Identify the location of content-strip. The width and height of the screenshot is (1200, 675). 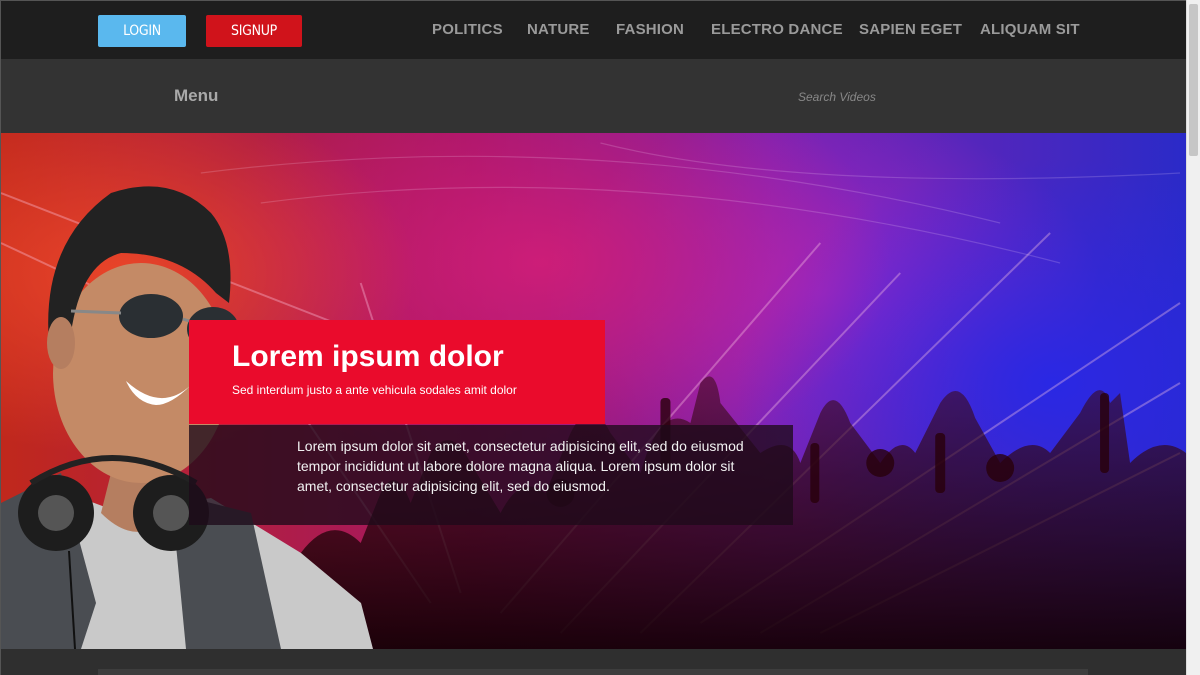
(593, 662).